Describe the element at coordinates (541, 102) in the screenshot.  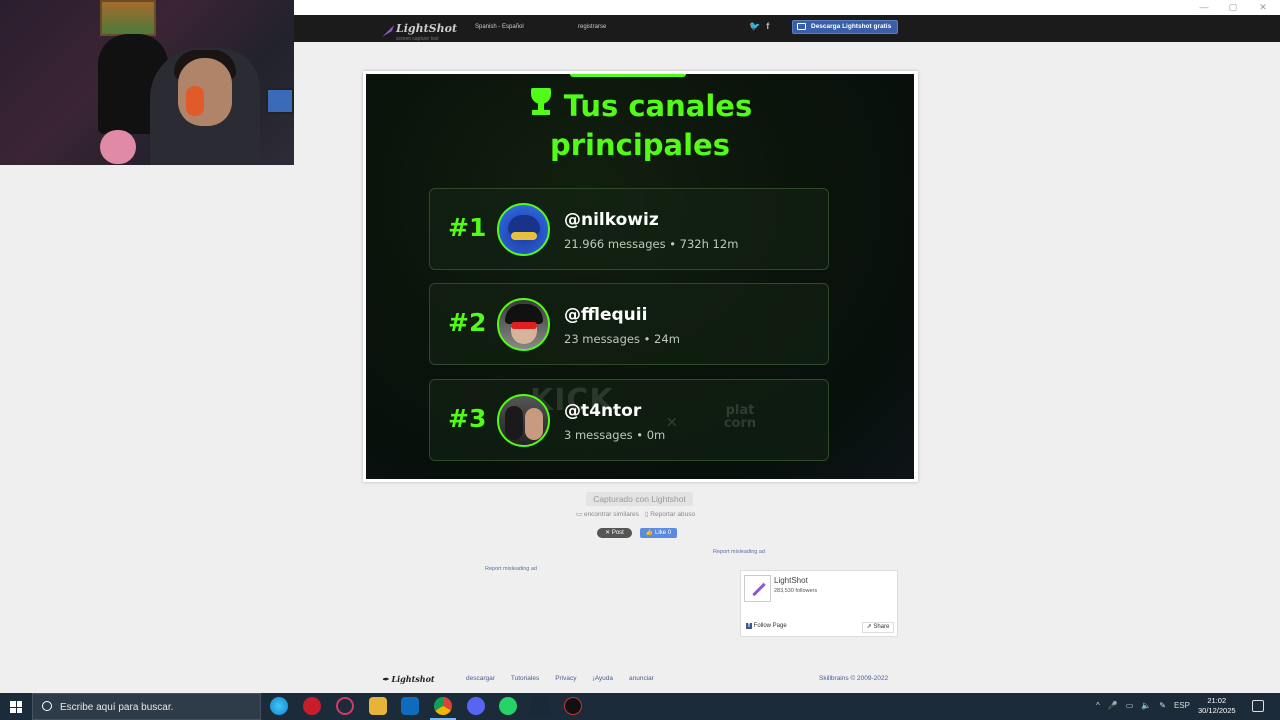
I see `trophy-icon` at that location.